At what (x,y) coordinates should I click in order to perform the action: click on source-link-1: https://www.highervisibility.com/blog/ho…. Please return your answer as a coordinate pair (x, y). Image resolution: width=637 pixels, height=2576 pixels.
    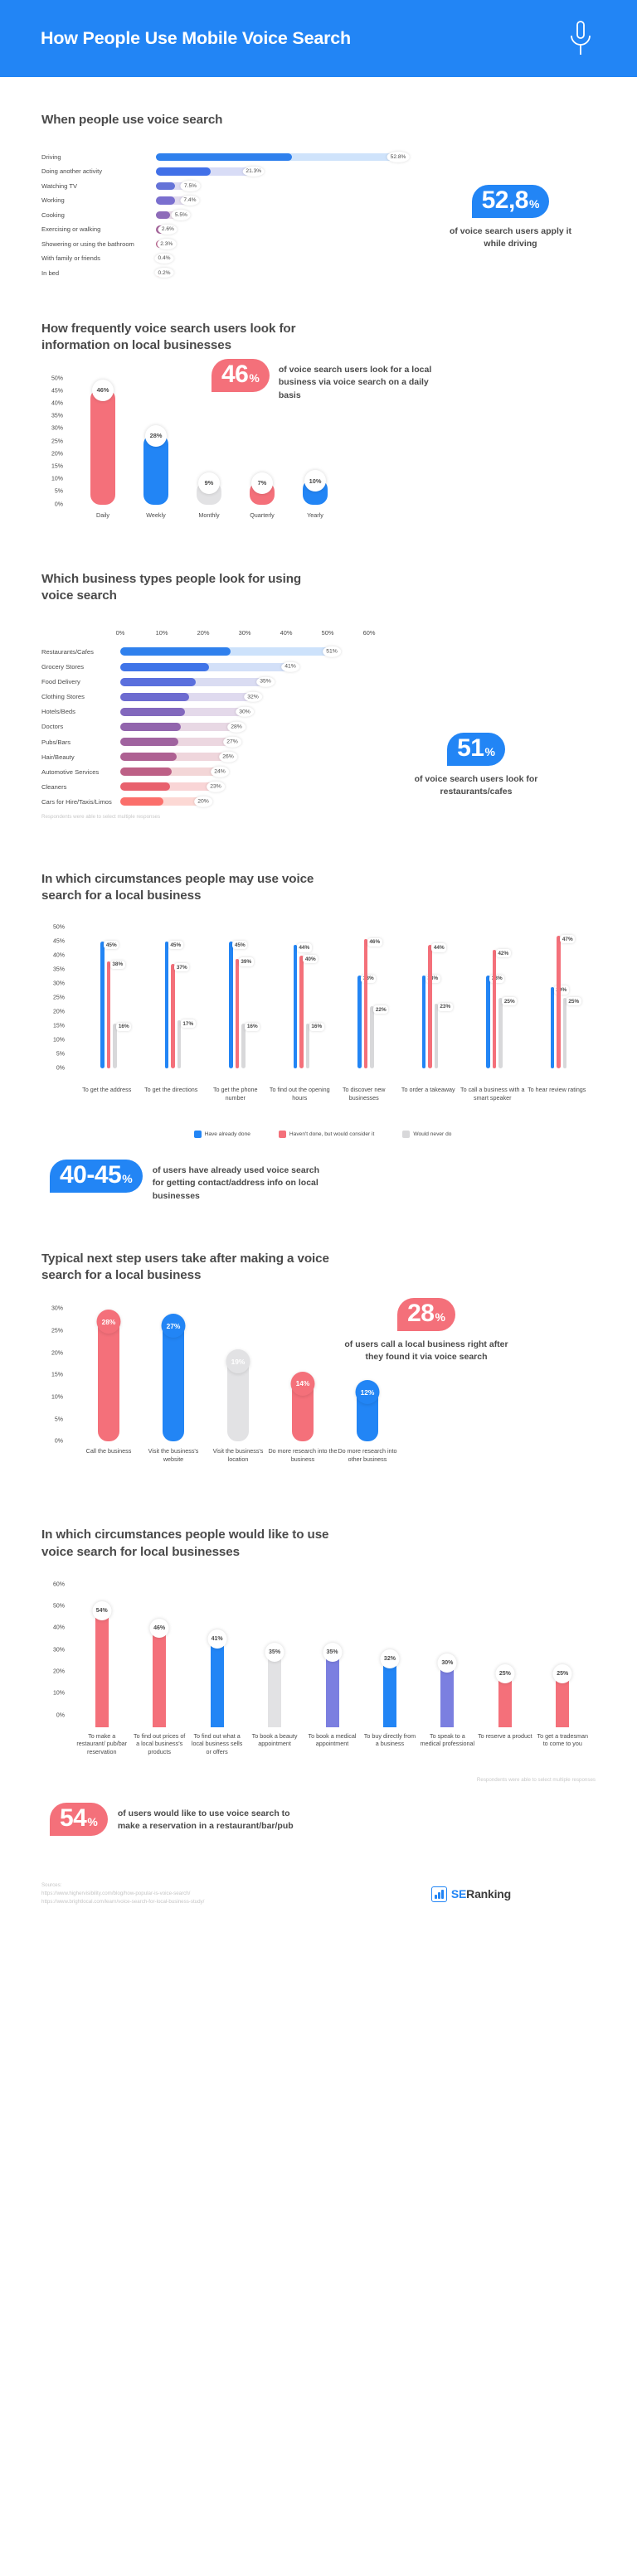
    Looking at the image, I should click on (122, 1894).